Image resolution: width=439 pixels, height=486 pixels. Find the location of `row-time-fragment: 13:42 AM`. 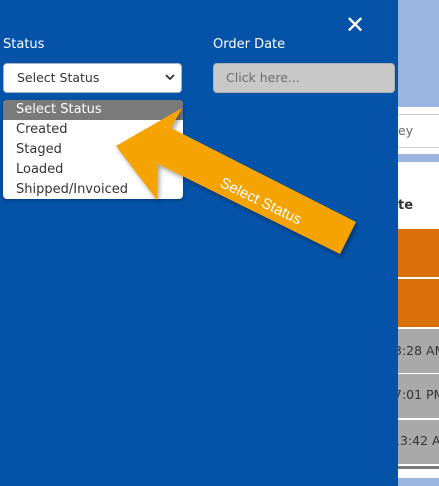

row-time-fragment: 13:42 AM is located at coordinates (415, 440).